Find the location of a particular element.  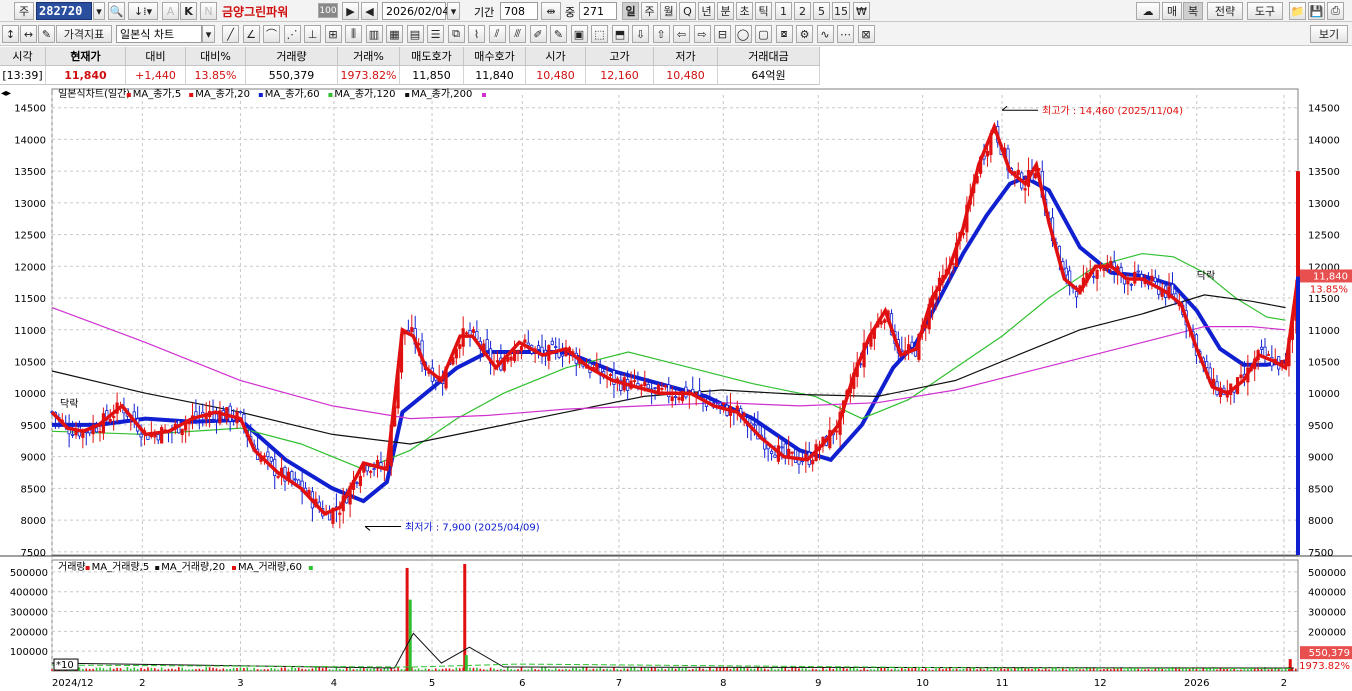

draw-grid9-icon: ⫽ is located at coordinates (497, 34).